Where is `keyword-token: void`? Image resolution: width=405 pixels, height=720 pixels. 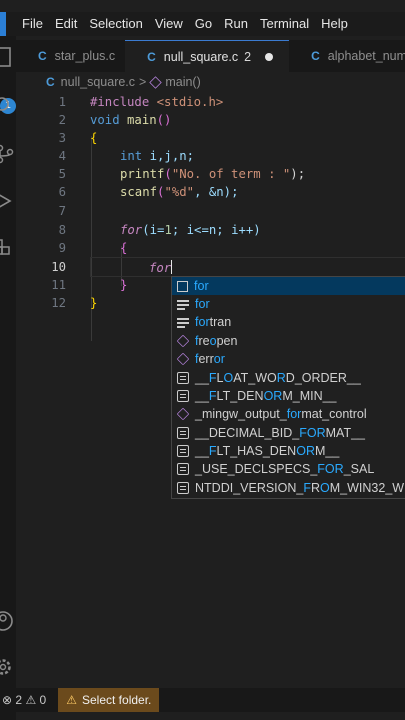 keyword-token: void is located at coordinates (105, 120).